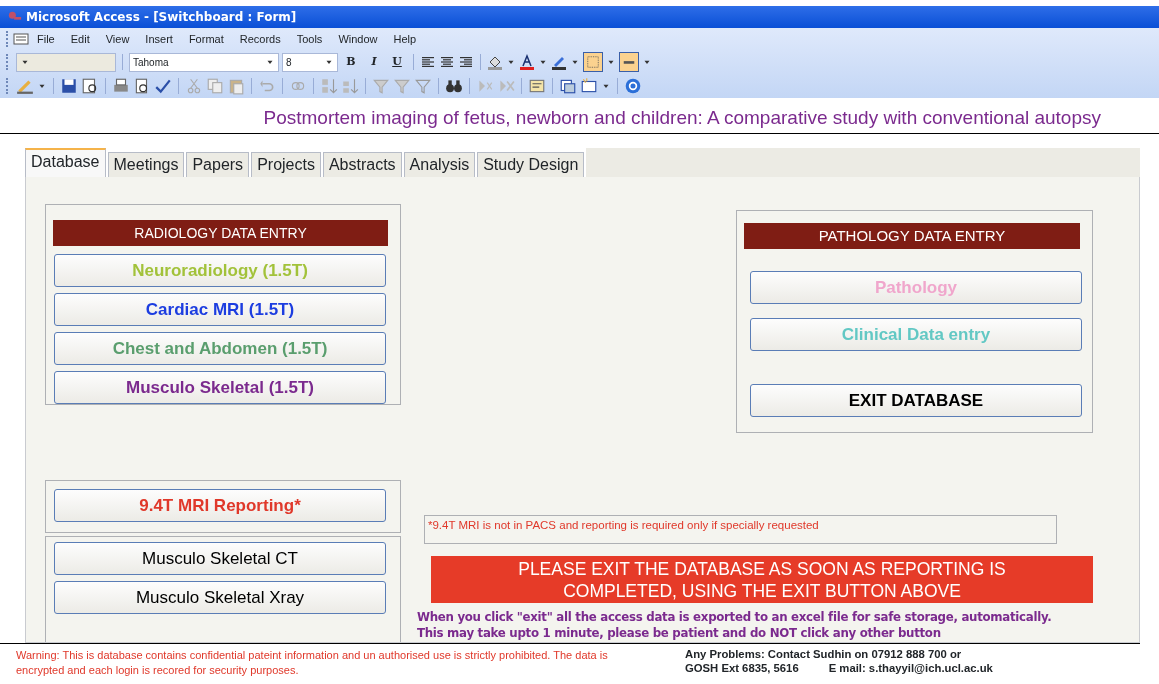 The width and height of the screenshot is (1159, 684). Describe the element at coordinates (90, 86) in the screenshot. I see `search-icon` at that location.